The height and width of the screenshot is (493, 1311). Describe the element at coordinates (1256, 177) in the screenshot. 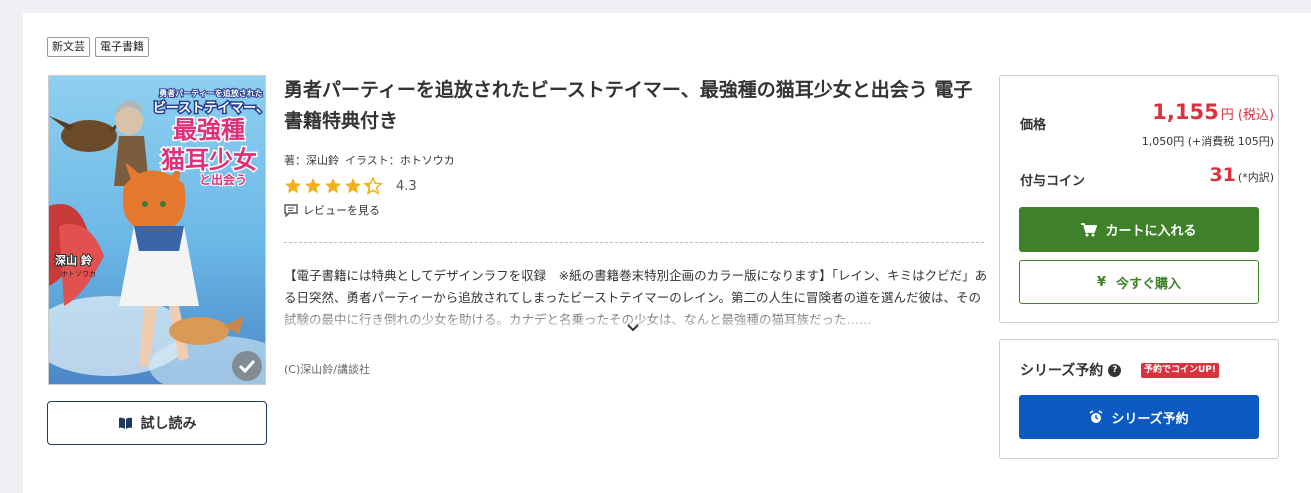

I see `coin-breakdown-link: (*内訳)` at that location.